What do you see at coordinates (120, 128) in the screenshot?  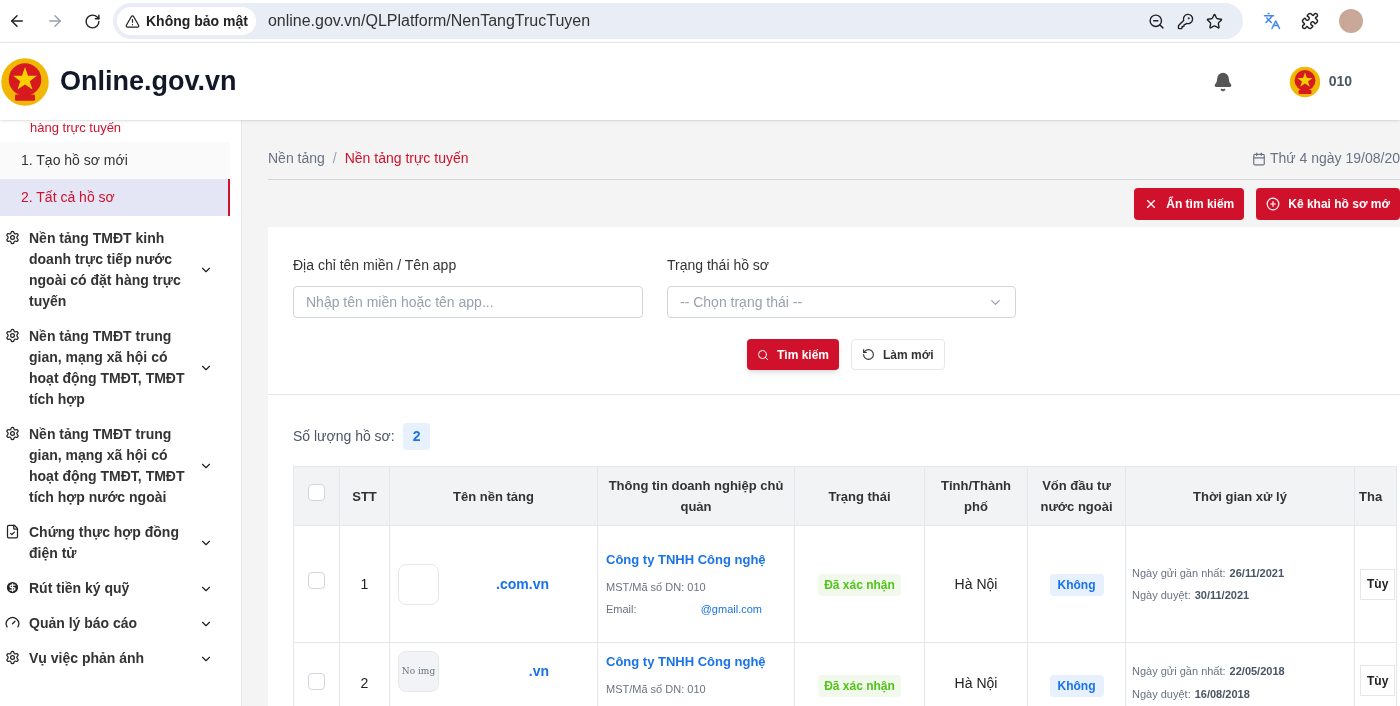 I see `sidebar-section-title: hàng trực tuyến` at bounding box center [120, 128].